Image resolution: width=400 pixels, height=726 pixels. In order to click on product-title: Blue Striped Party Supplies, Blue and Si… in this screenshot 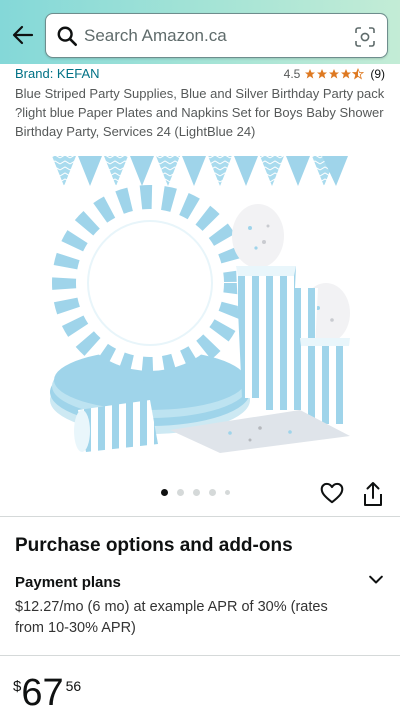, I will do `click(200, 112)`.